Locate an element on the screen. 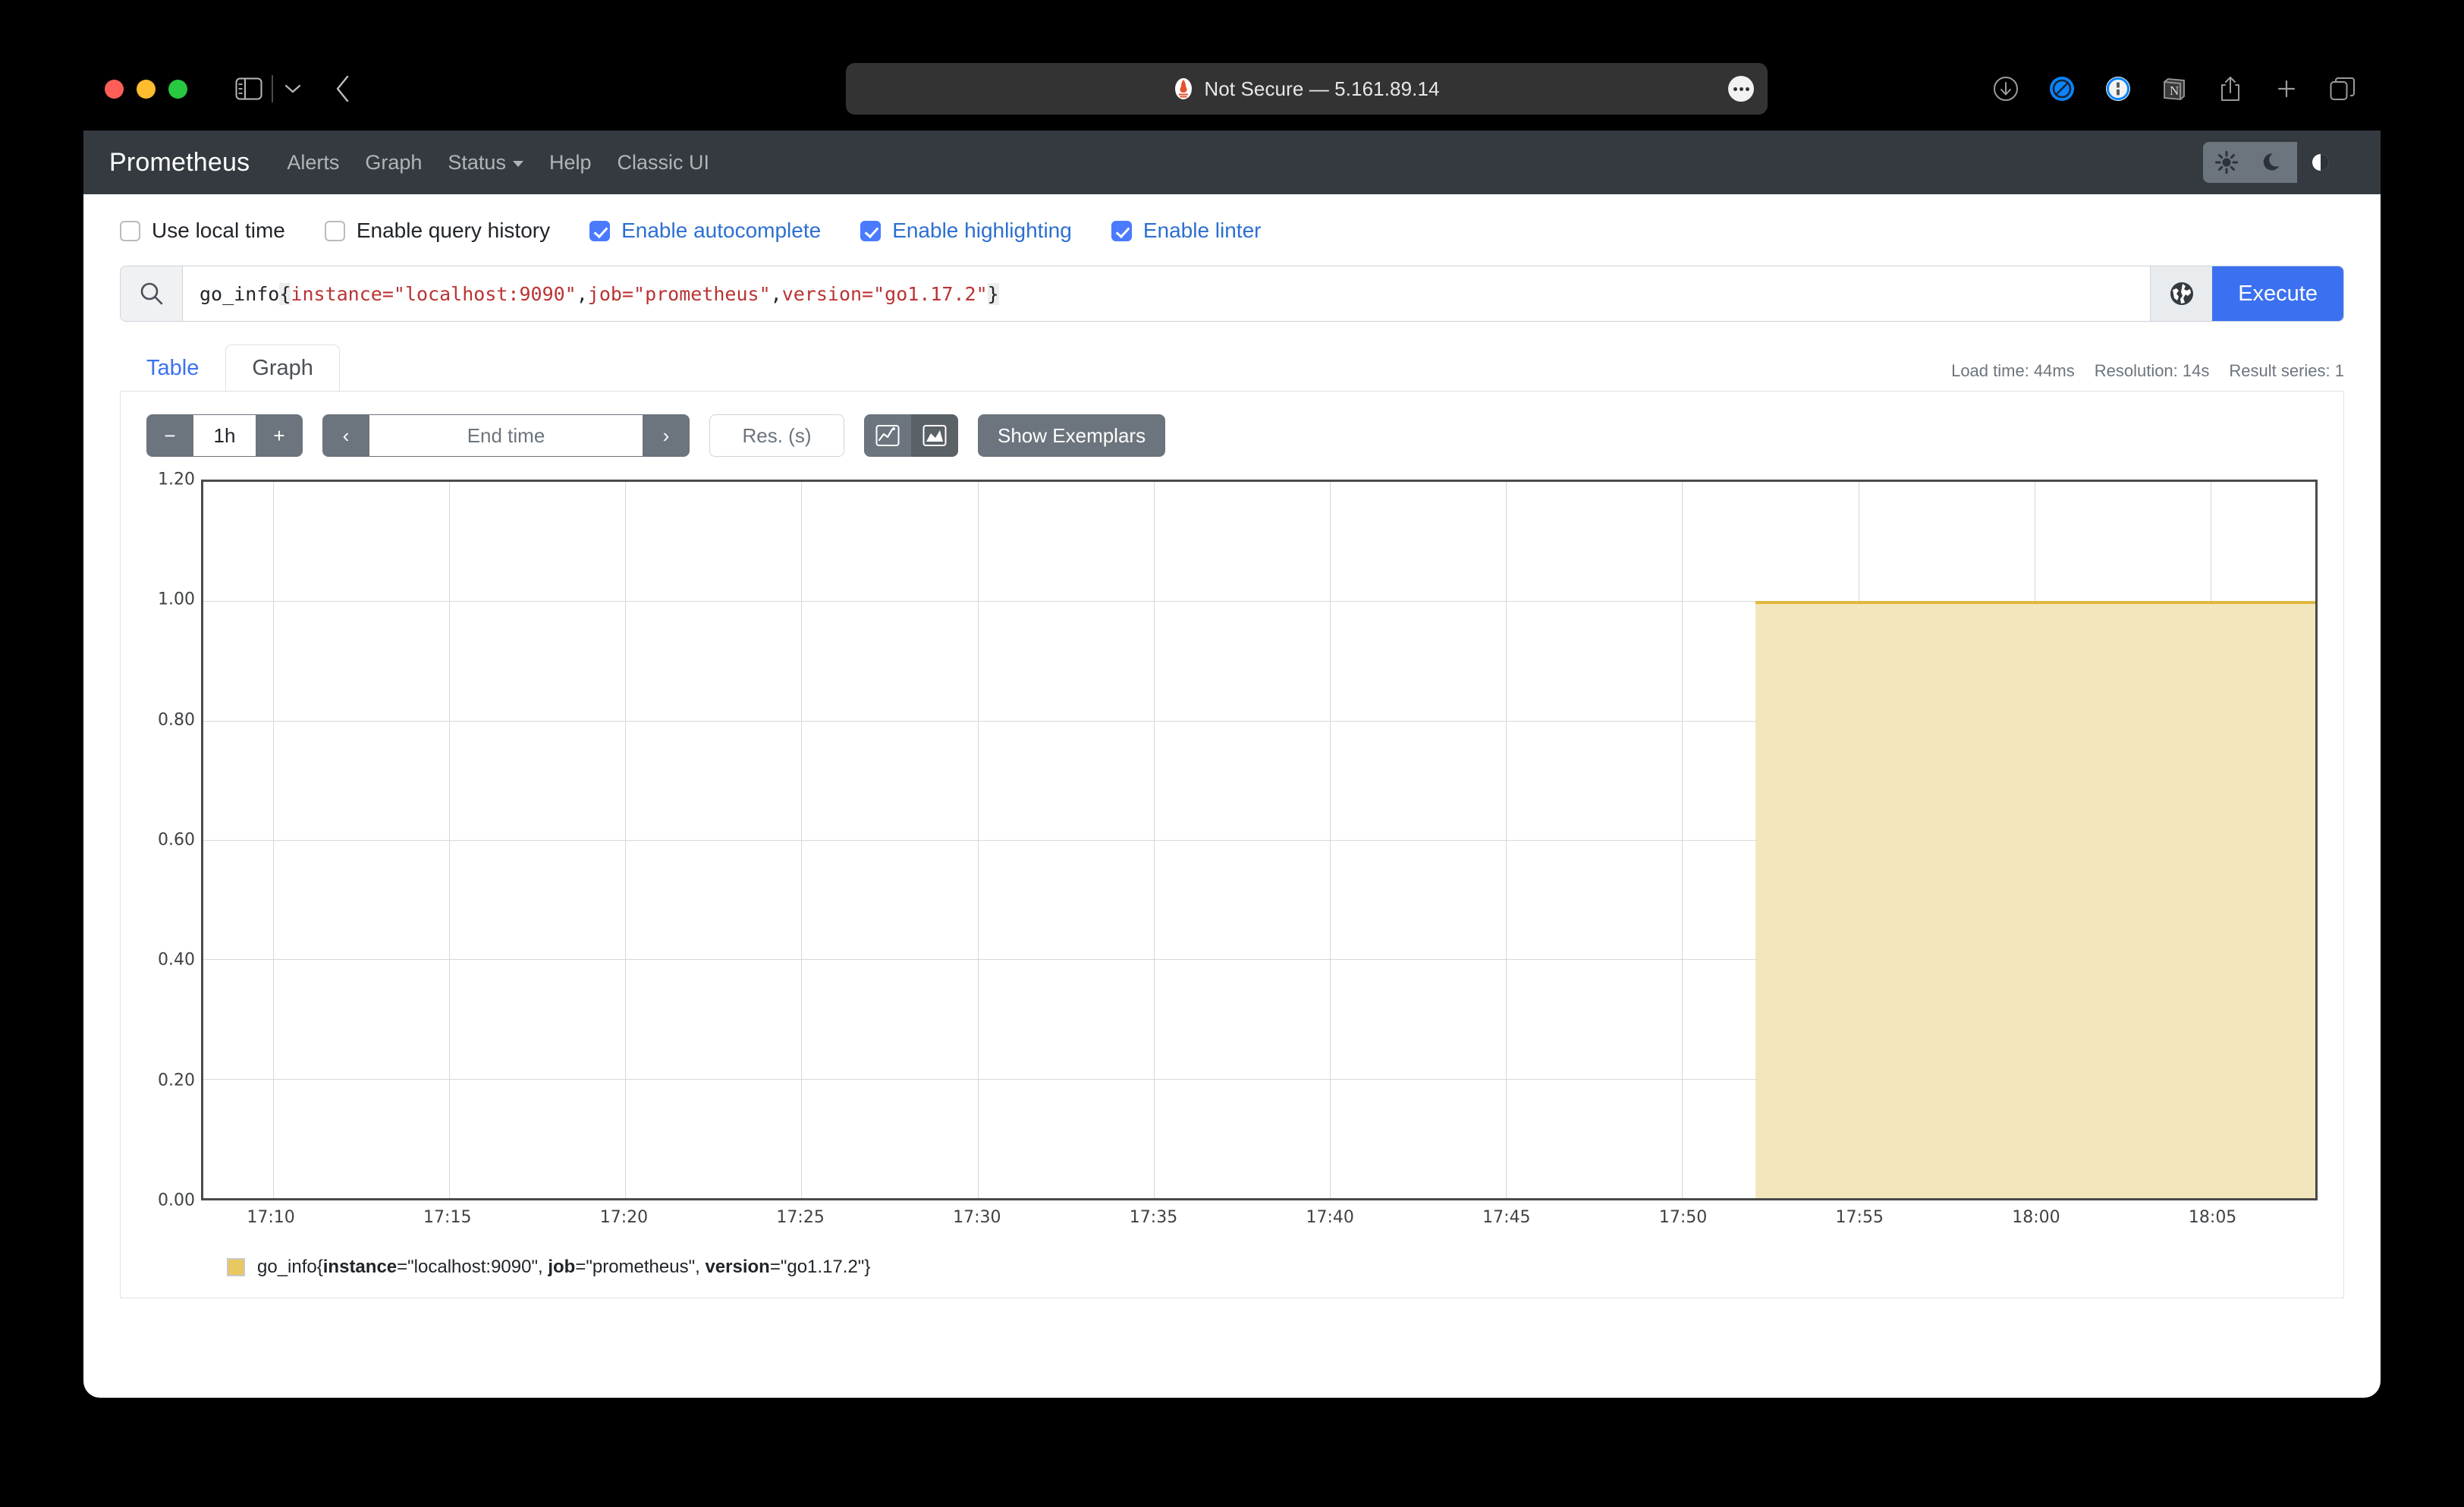 This screenshot has height=1507, width=2464. x-tick-1745: 17:45 is located at coordinates (1506, 1217).